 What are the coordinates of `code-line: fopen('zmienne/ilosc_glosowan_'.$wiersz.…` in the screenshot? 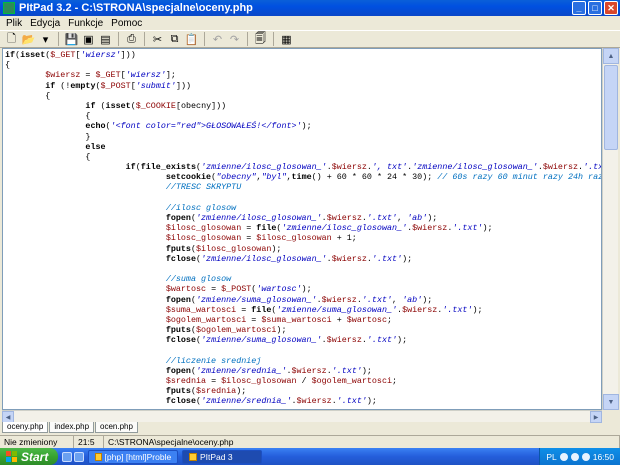 It's located at (302, 218).